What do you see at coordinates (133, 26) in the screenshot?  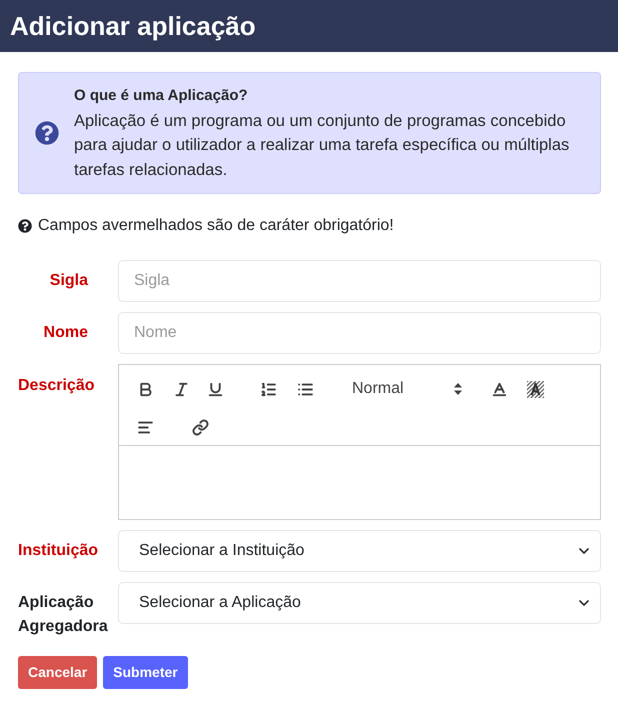 I see `page-title: Adicionar aplicação` at bounding box center [133, 26].